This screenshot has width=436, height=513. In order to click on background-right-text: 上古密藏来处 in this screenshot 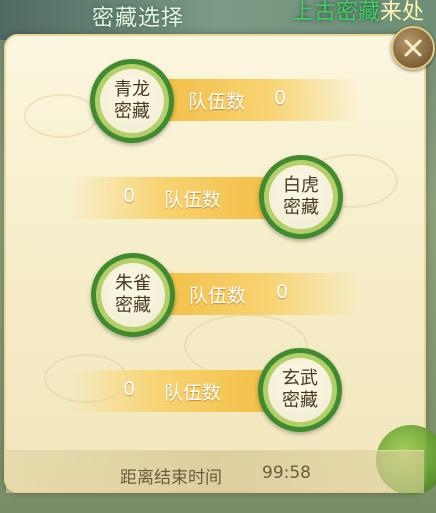, I will do `click(358, 13)`.